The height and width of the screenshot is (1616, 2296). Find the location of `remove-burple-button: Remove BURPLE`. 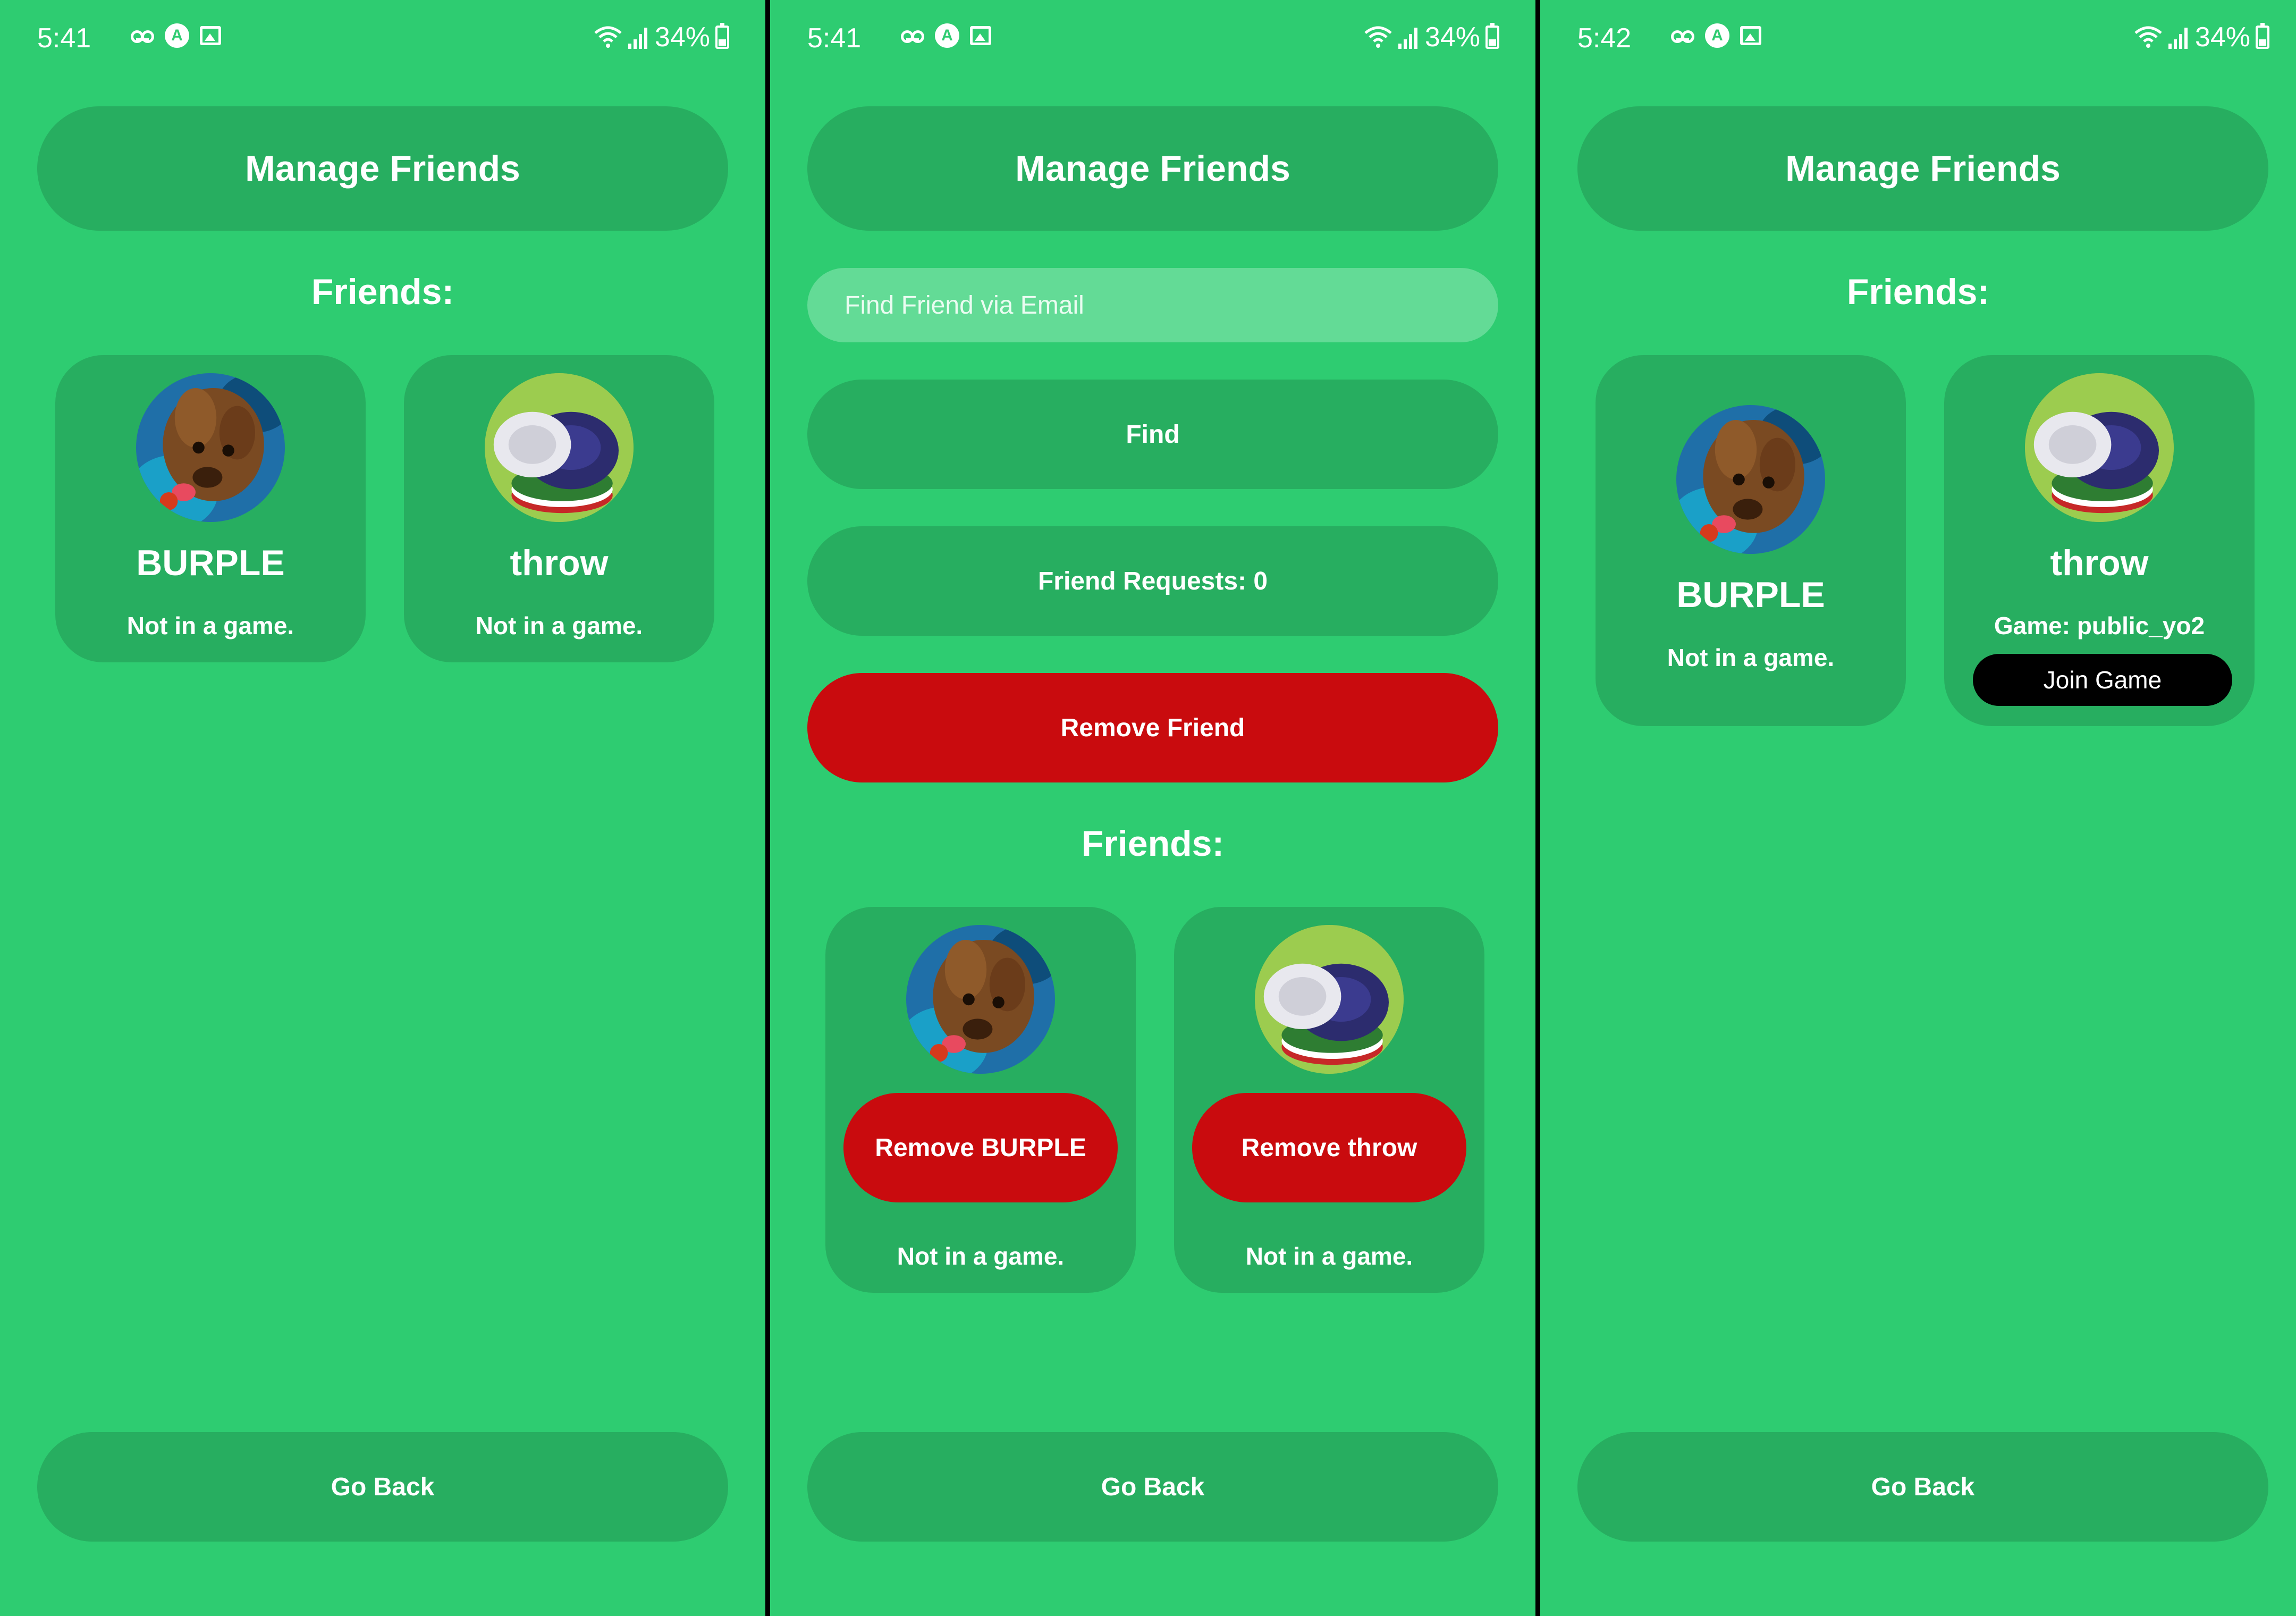

remove-burple-button: Remove BURPLE is located at coordinates (980, 1147).